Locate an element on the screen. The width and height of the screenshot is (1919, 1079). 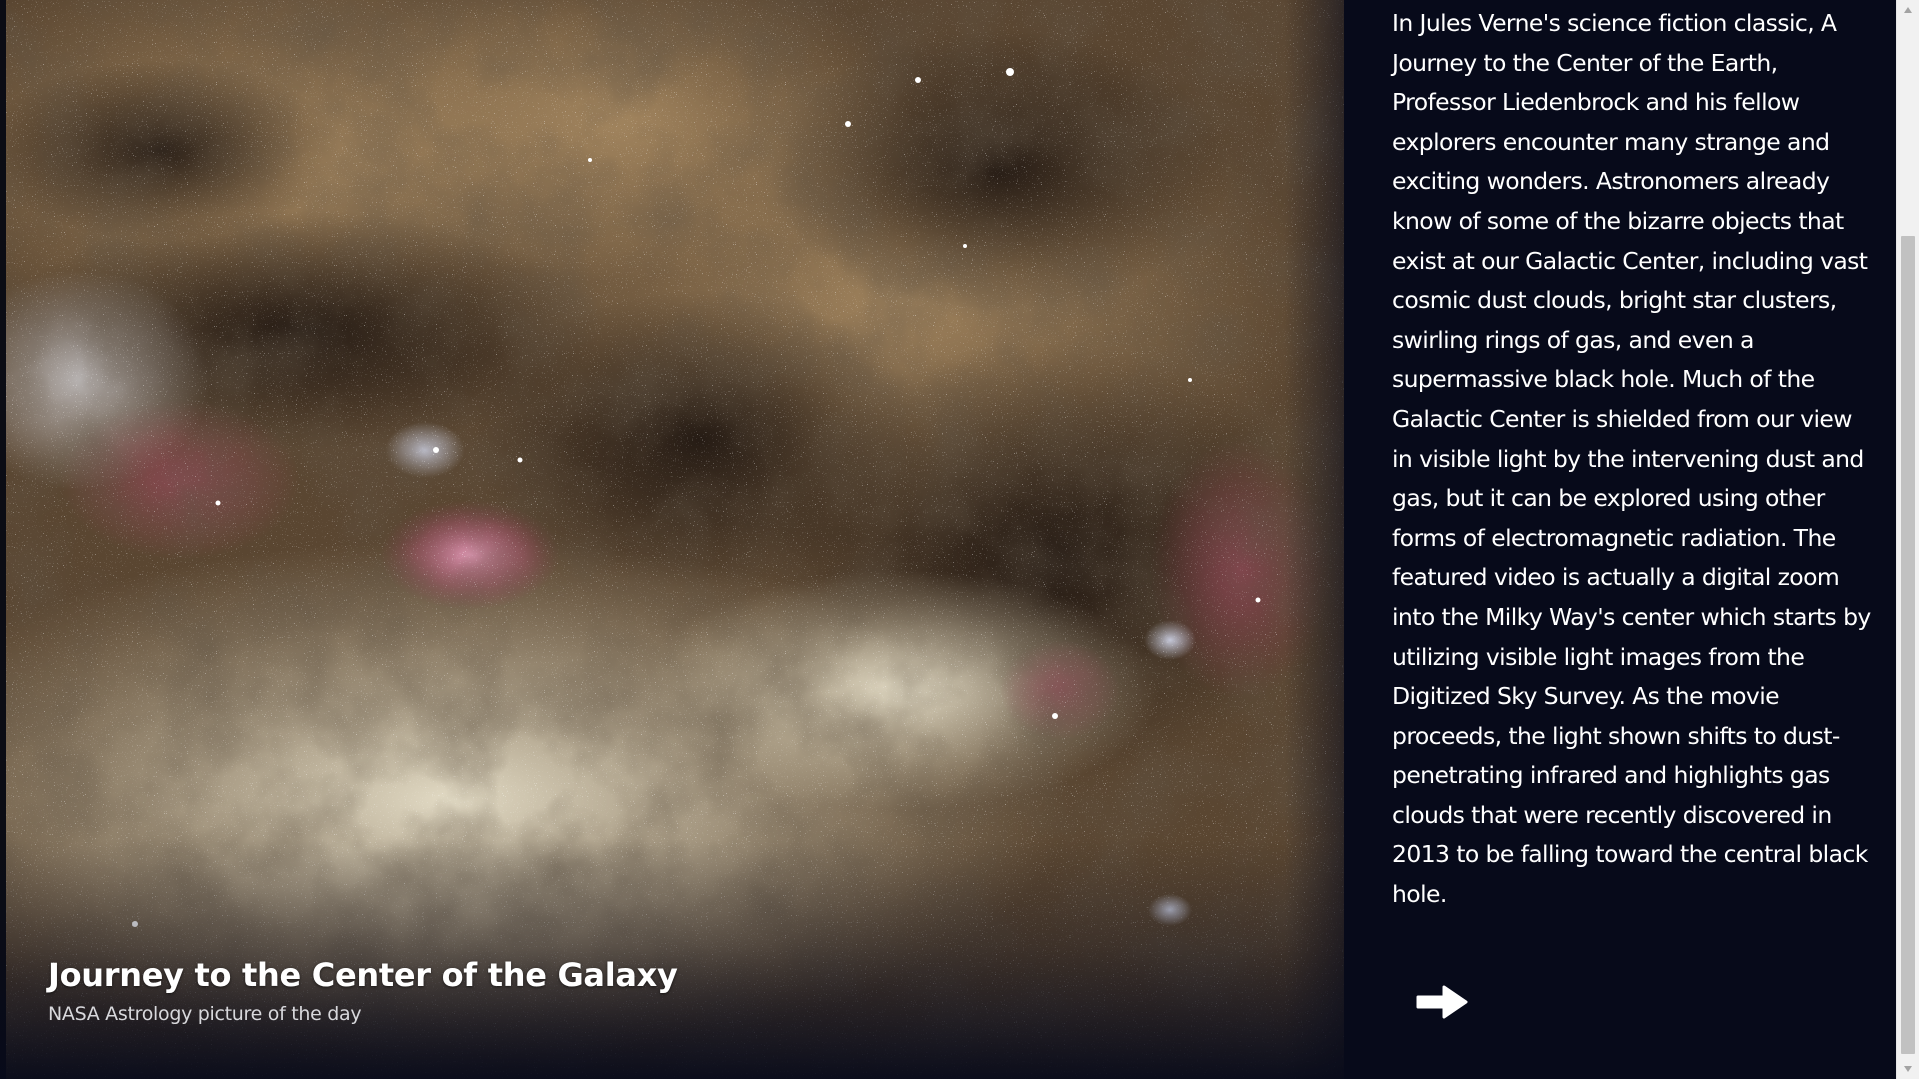
vertical-scrollbar is located at coordinates (1907, 539).